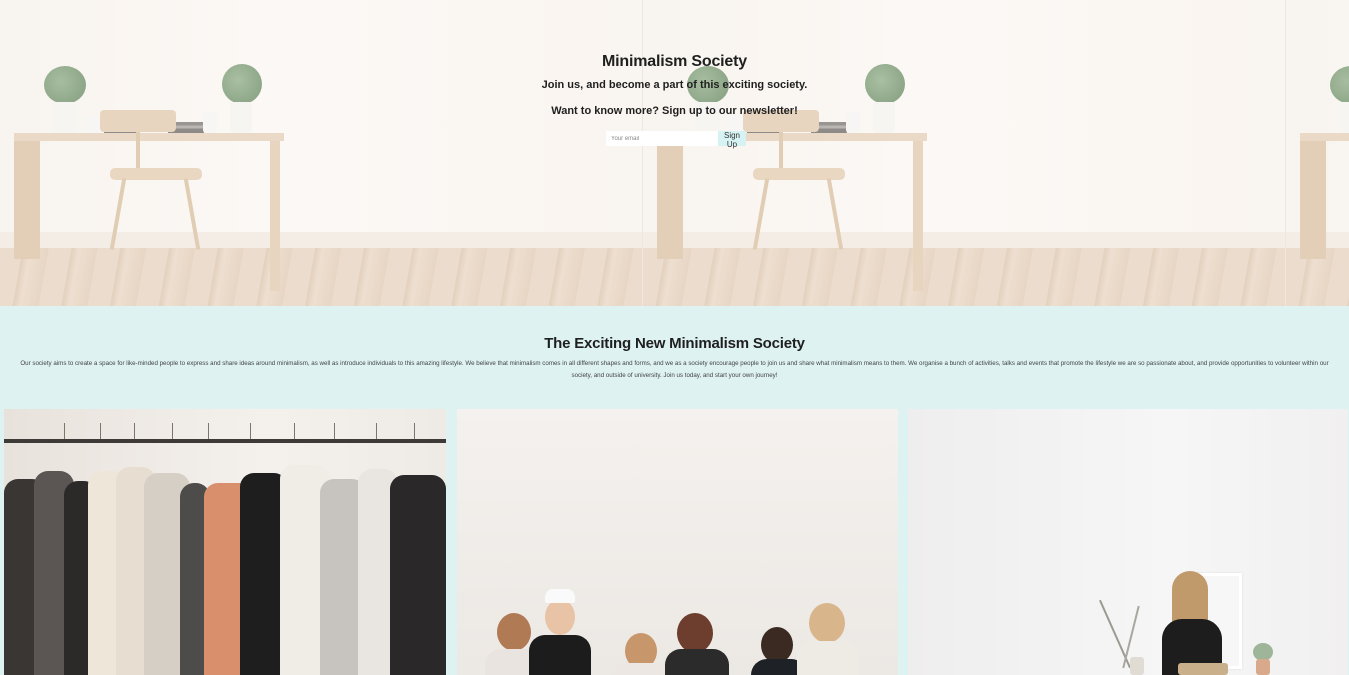  What do you see at coordinates (225, 542) in the screenshot?
I see `clothes-rack-image` at bounding box center [225, 542].